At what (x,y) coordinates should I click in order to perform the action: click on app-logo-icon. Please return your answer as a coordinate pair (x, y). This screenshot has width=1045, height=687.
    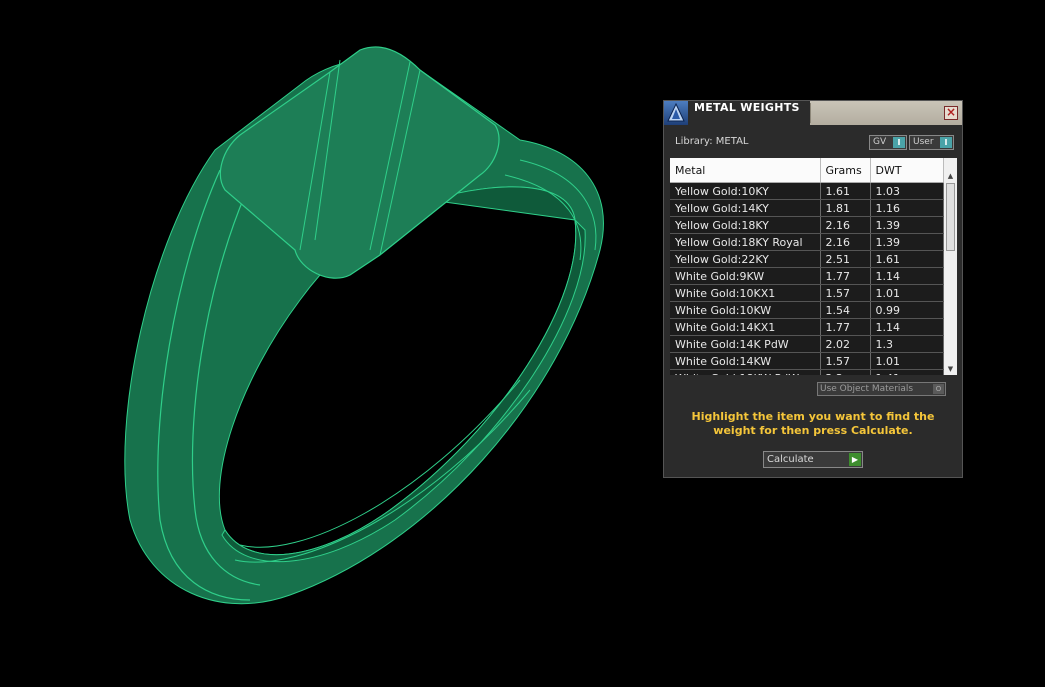
    Looking at the image, I should click on (676, 113).